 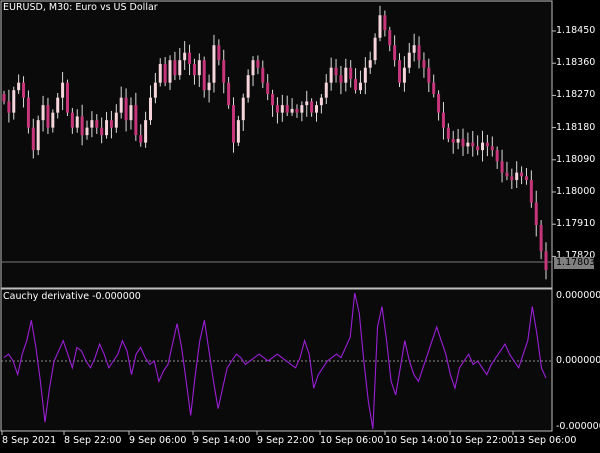 What do you see at coordinates (29, 440) in the screenshot?
I see `time-axis-label: 8 Sep 2021` at bounding box center [29, 440].